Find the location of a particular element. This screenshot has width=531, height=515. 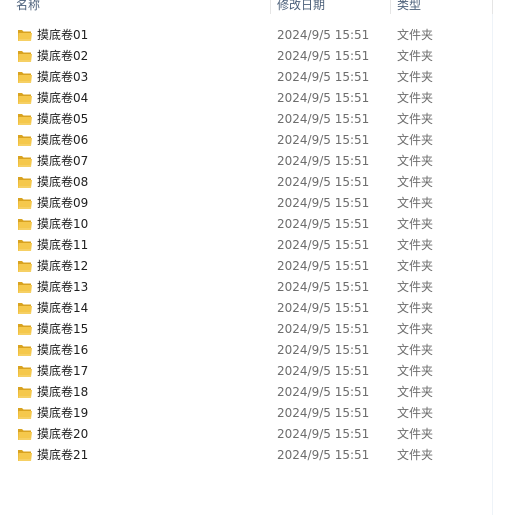

file-name: 摸底卷07 is located at coordinates (63, 161).